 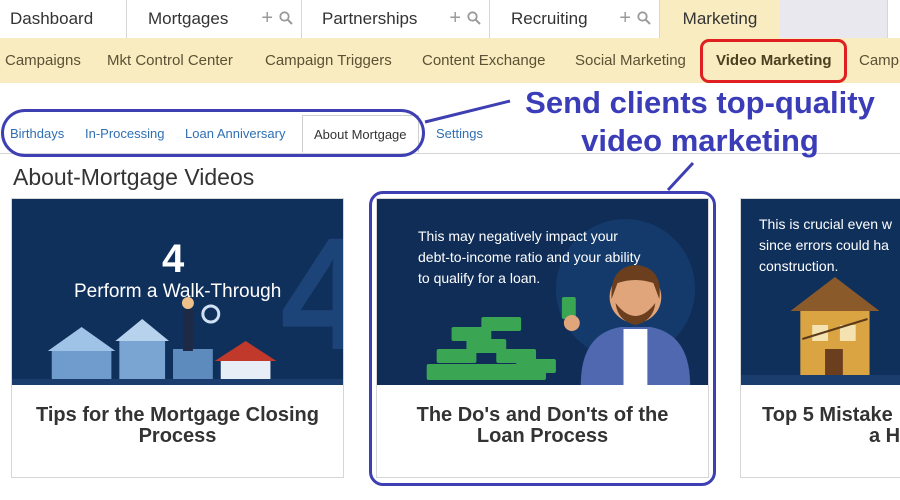 I want to click on tab-marketing: Marketing, so click(x=720, y=19).